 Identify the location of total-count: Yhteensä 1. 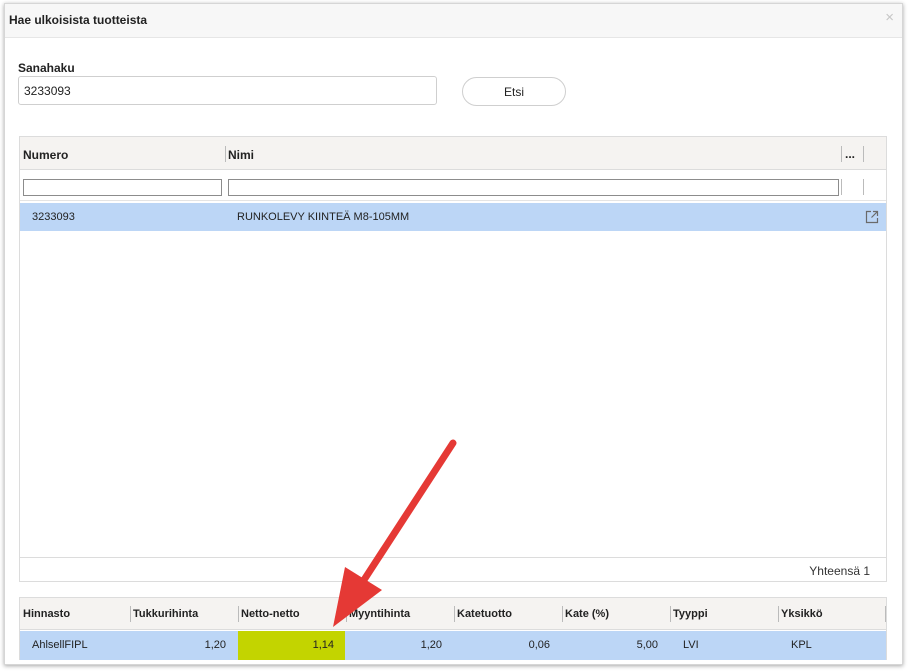
(839, 571).